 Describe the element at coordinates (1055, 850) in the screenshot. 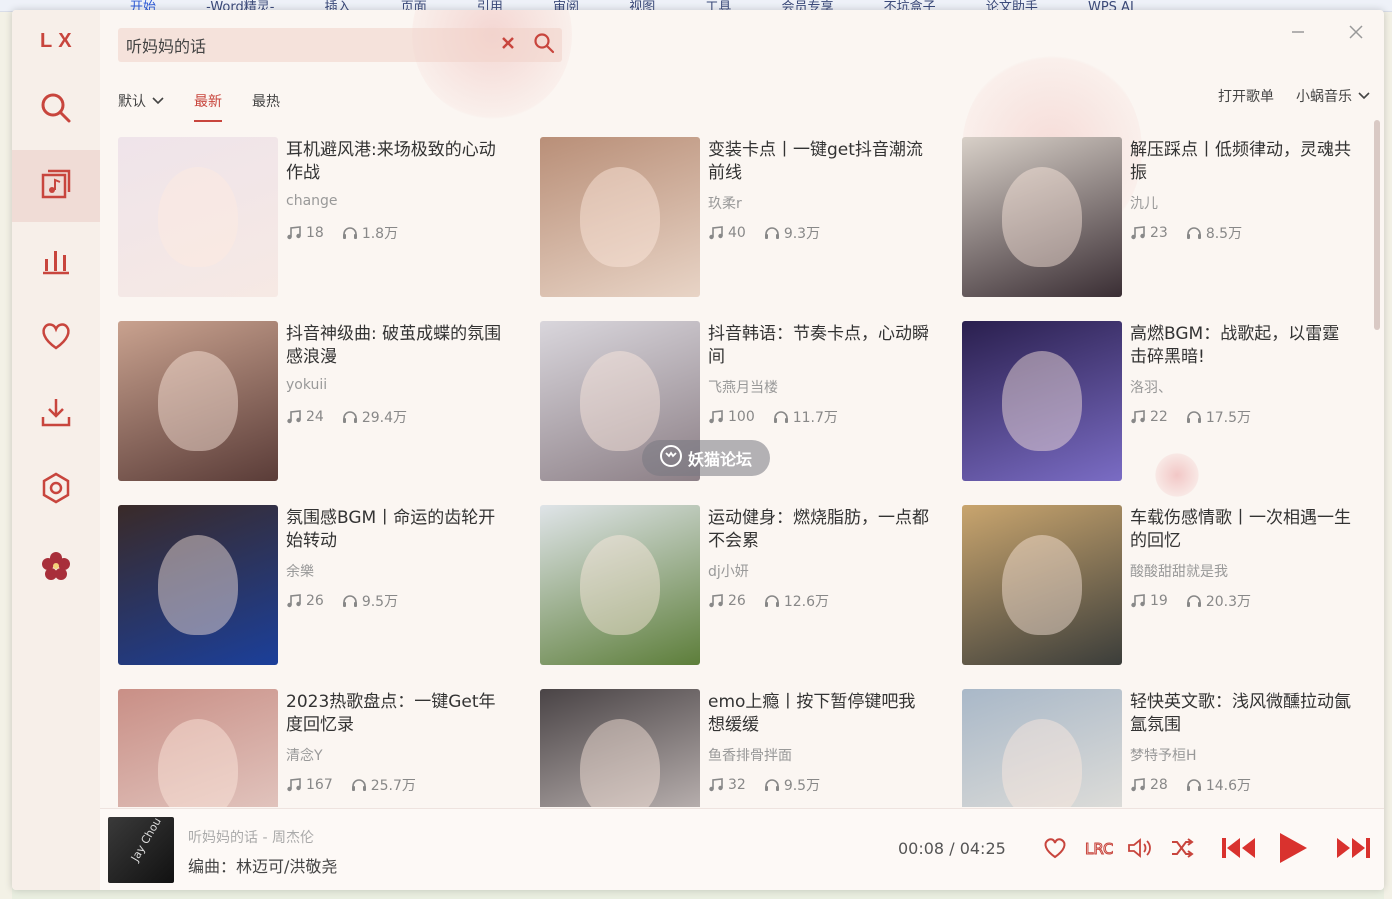

I see `favorite-button` at that location.